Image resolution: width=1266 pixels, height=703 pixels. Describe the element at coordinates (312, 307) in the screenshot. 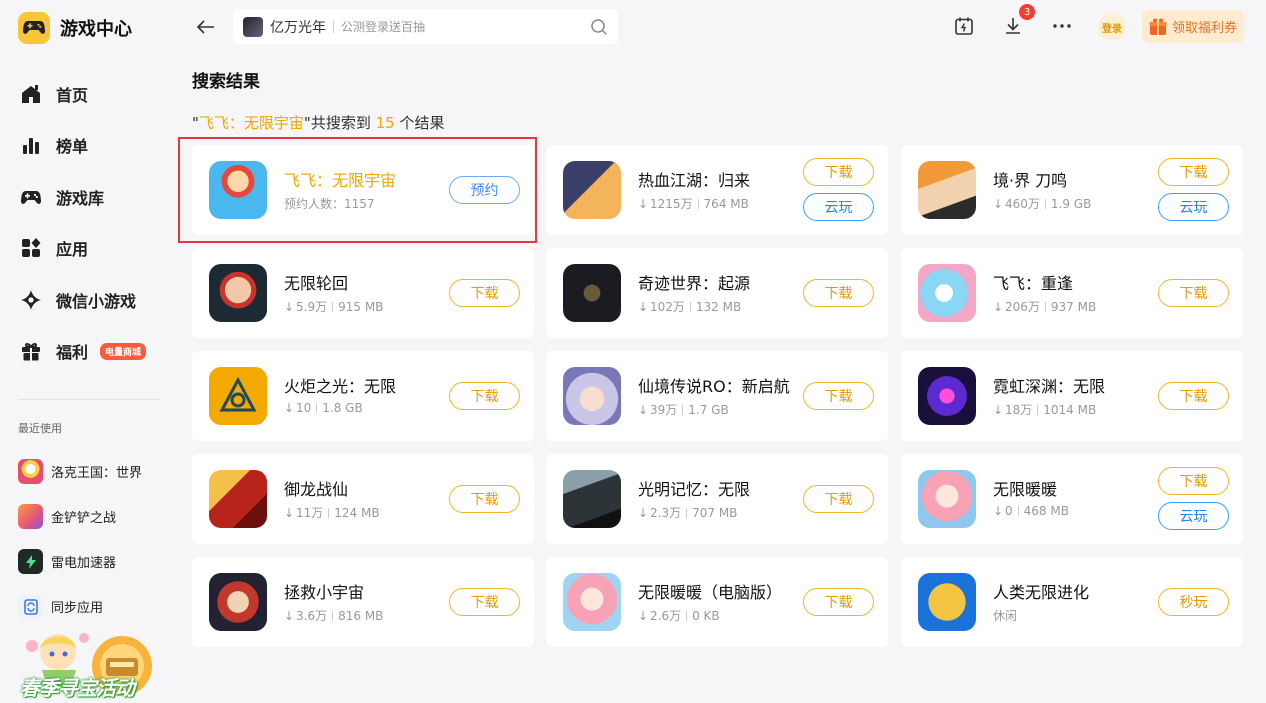

I see `download-count: 5.9万` at that location.